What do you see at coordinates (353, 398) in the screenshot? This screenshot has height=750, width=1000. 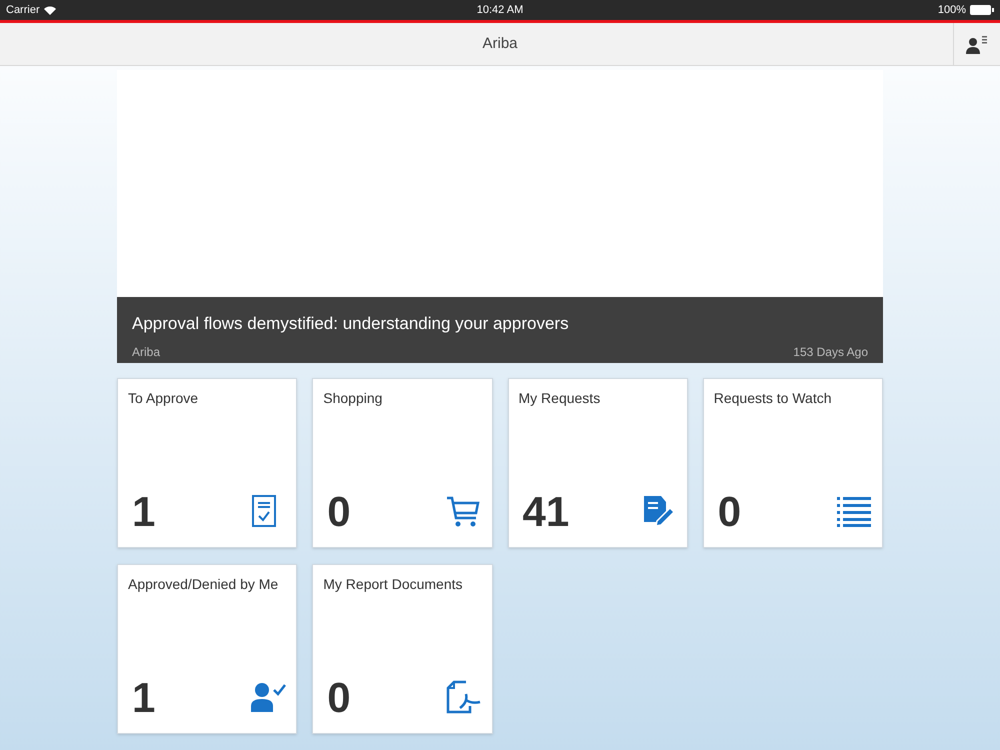 I see `tile-title: Shopping` at bounding box center [353, 398].